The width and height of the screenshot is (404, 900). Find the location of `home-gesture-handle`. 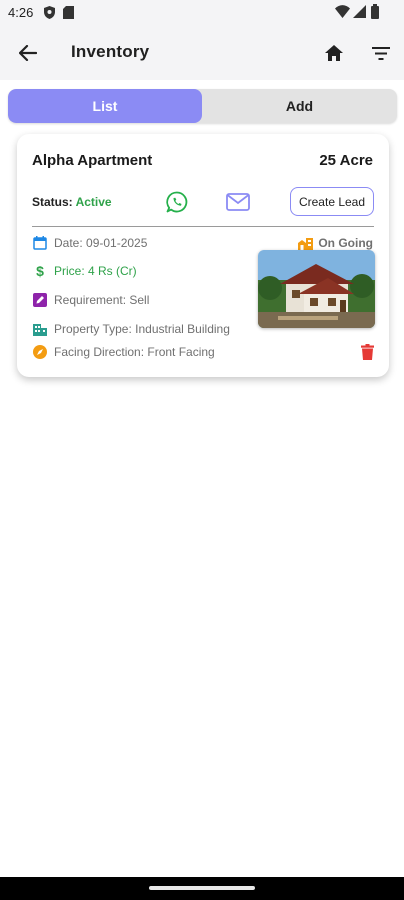

home-gesture-handle is located at coordinates (202, 888).